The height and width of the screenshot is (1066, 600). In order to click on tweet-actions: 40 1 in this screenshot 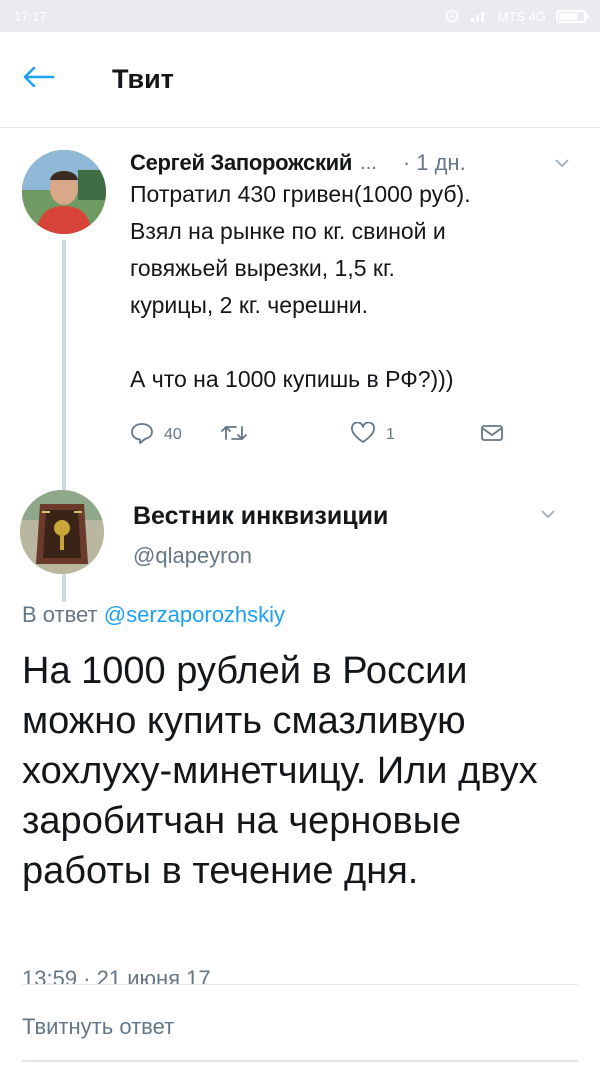, I will do `click(330, 435)`.